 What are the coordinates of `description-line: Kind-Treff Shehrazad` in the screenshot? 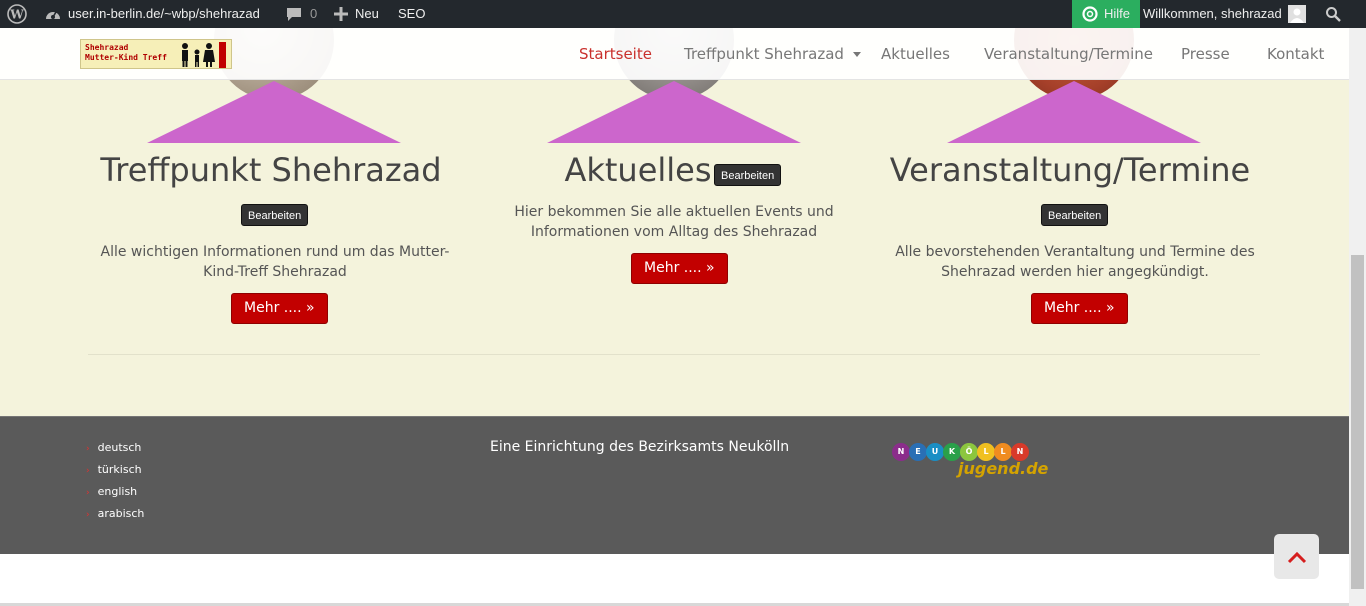 It's located at (275, 272).